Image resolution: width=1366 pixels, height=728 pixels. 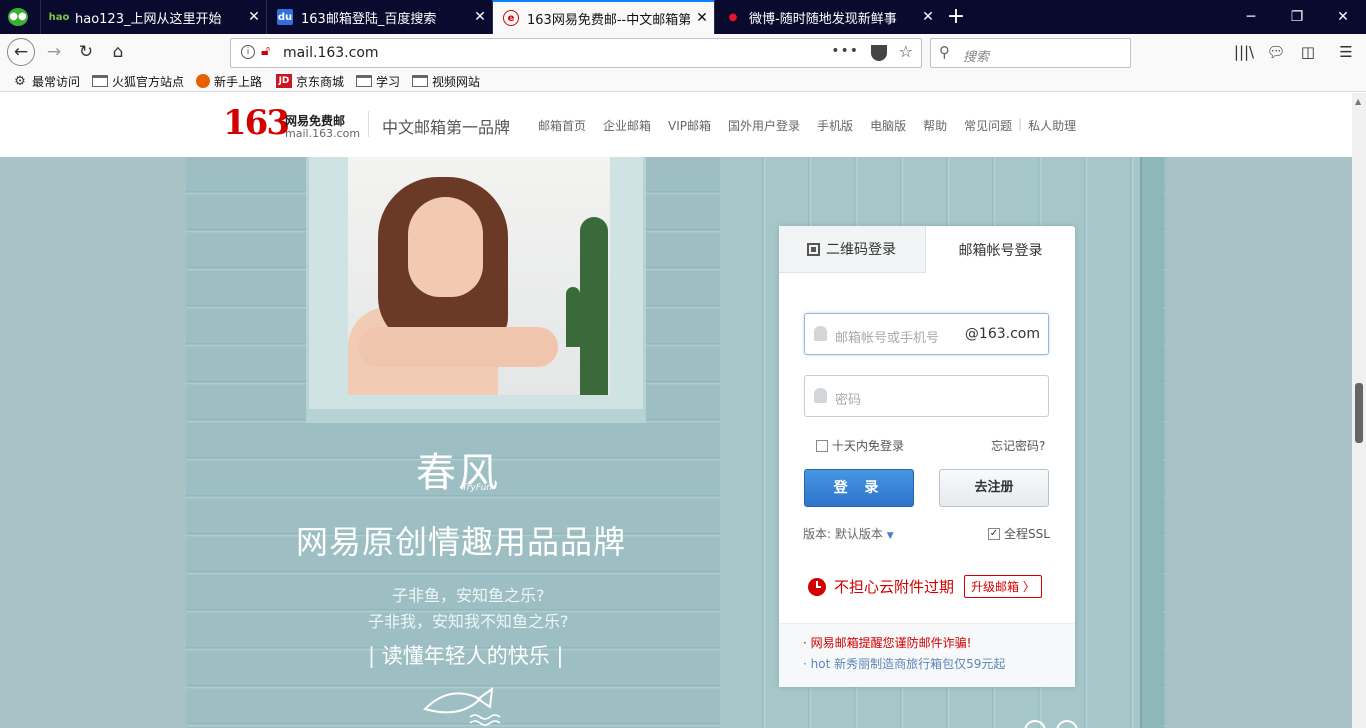 I want to click on close-window-button: ✕, so click(x=1343, y=17).